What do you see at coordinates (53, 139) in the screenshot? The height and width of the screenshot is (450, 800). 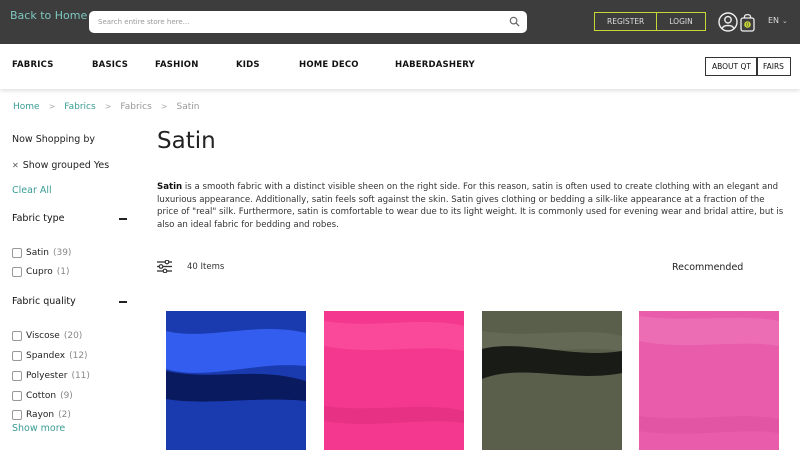 I see `now-shopping-heading: Now Shopping by` at bounding box center [53, 139].